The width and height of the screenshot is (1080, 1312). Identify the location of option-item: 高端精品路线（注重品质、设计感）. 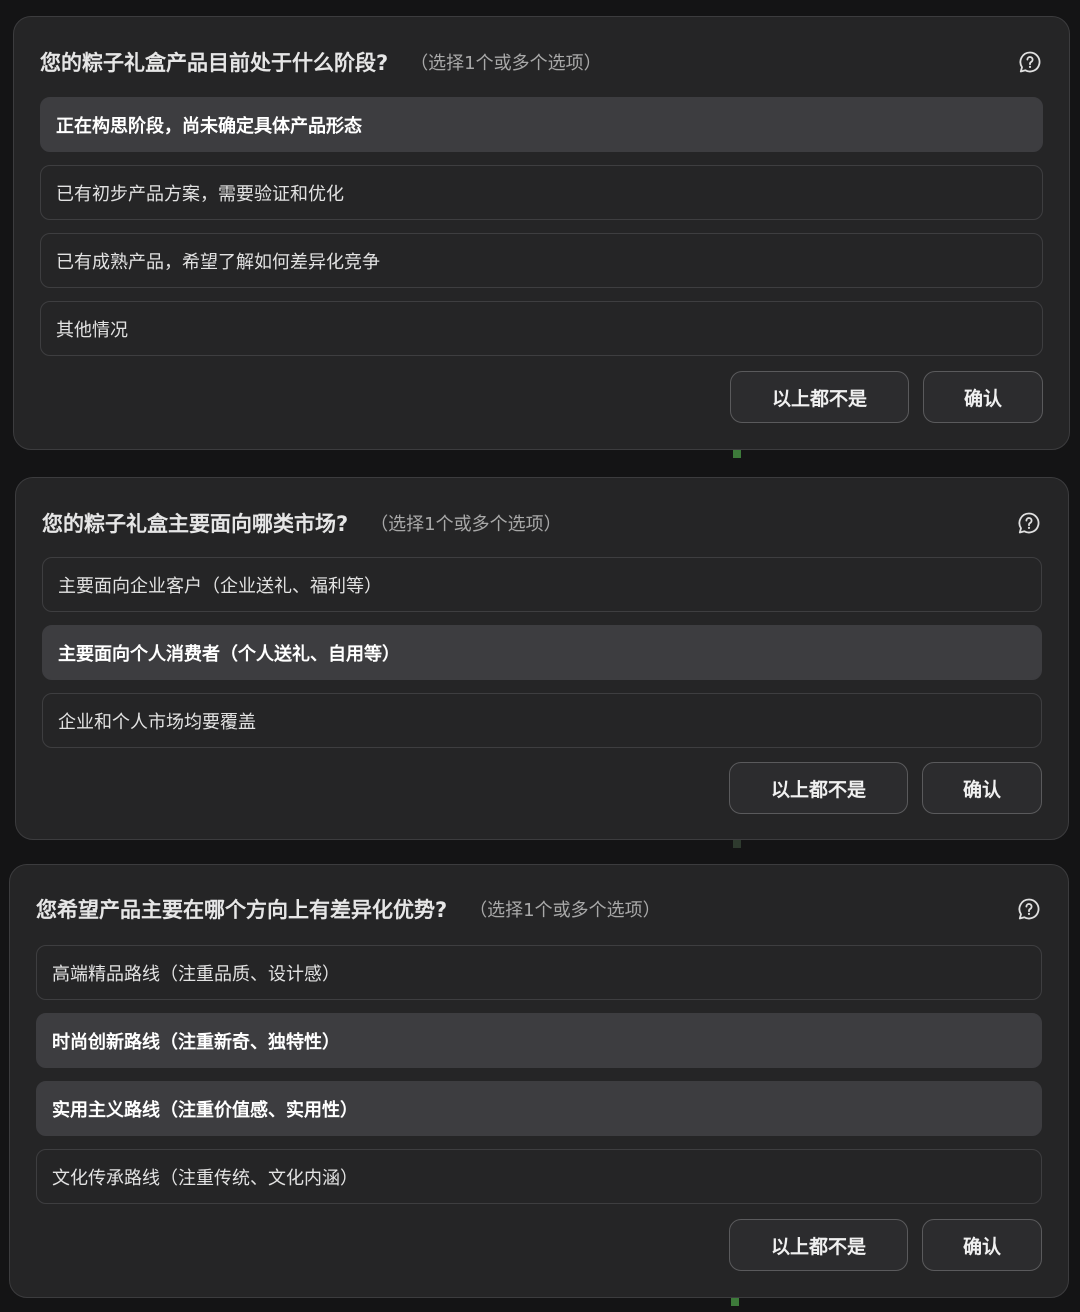
(539, 972).